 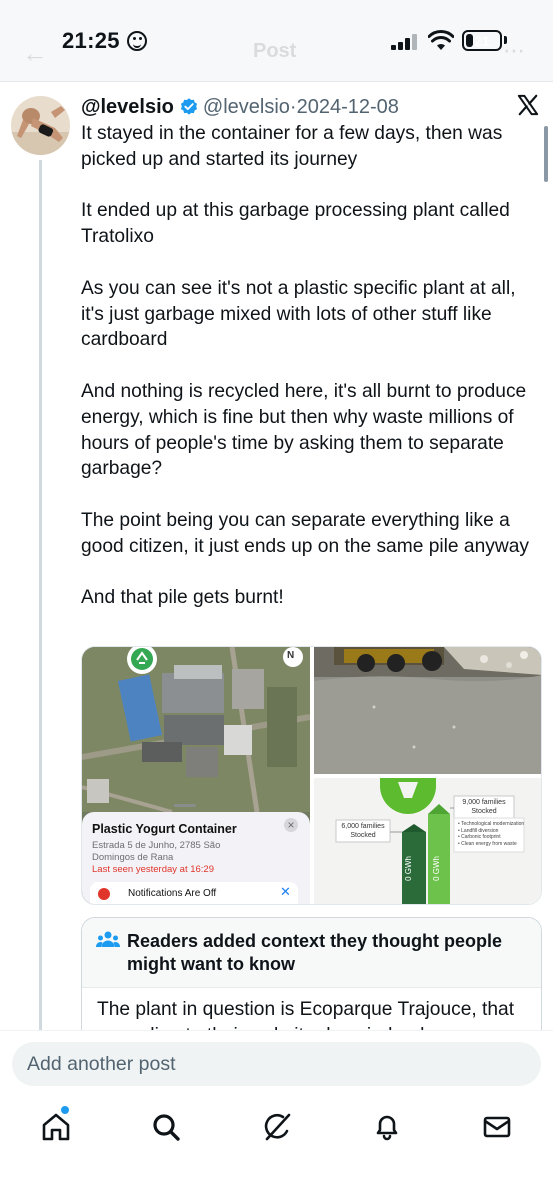 What do you see at coordinates (164, 829) in the screenshot?
I see `map-card-title: Plastic Yogurt Container` at bounding box center [164, 829].